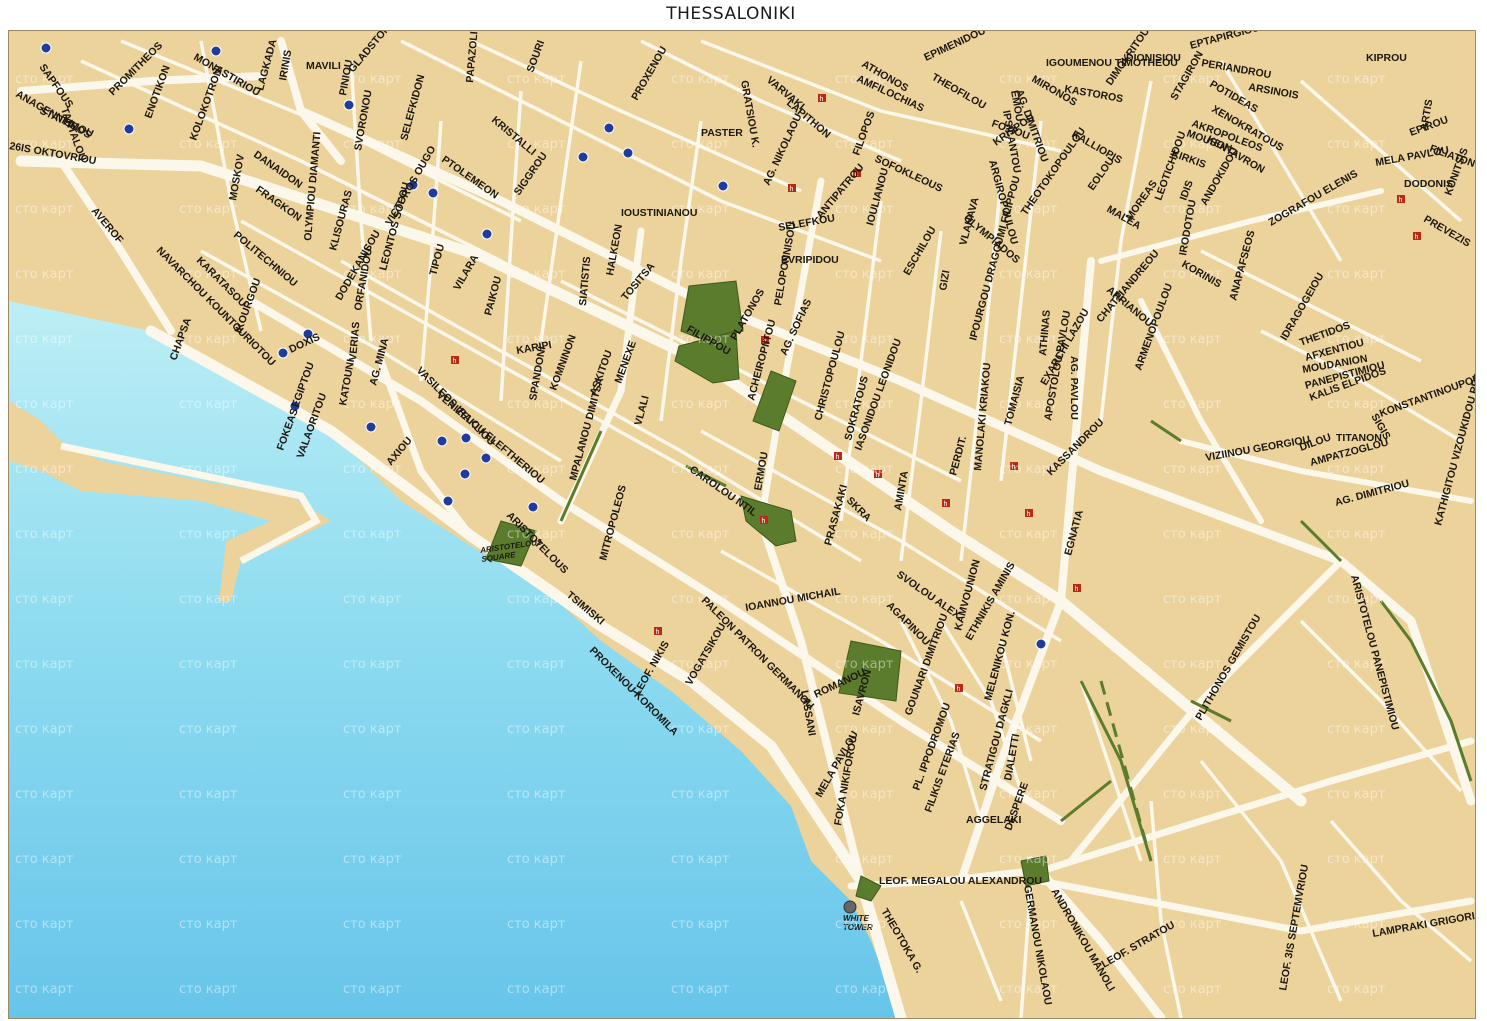 This screenshot has width=1487, height=1021. What do you see at coordinates (810, 260) in the screenshot?
I see `street-label: EVRIPIDOU` at bounding box center [810, 260].